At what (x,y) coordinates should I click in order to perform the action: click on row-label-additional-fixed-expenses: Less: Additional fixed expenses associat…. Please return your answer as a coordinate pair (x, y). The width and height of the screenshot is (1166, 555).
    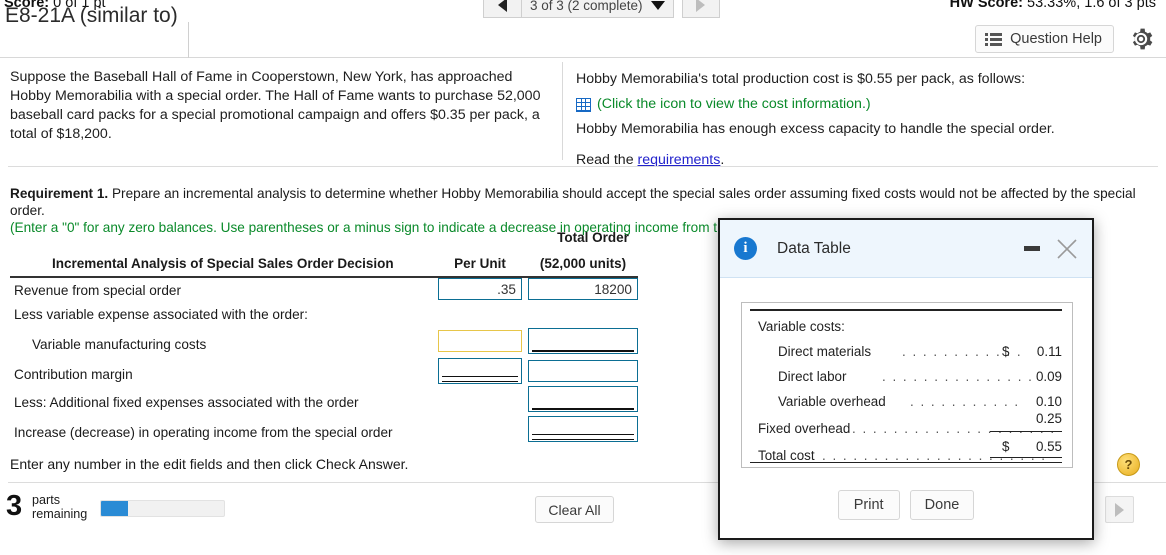
    Looking at the image, I should click on (186, 402).